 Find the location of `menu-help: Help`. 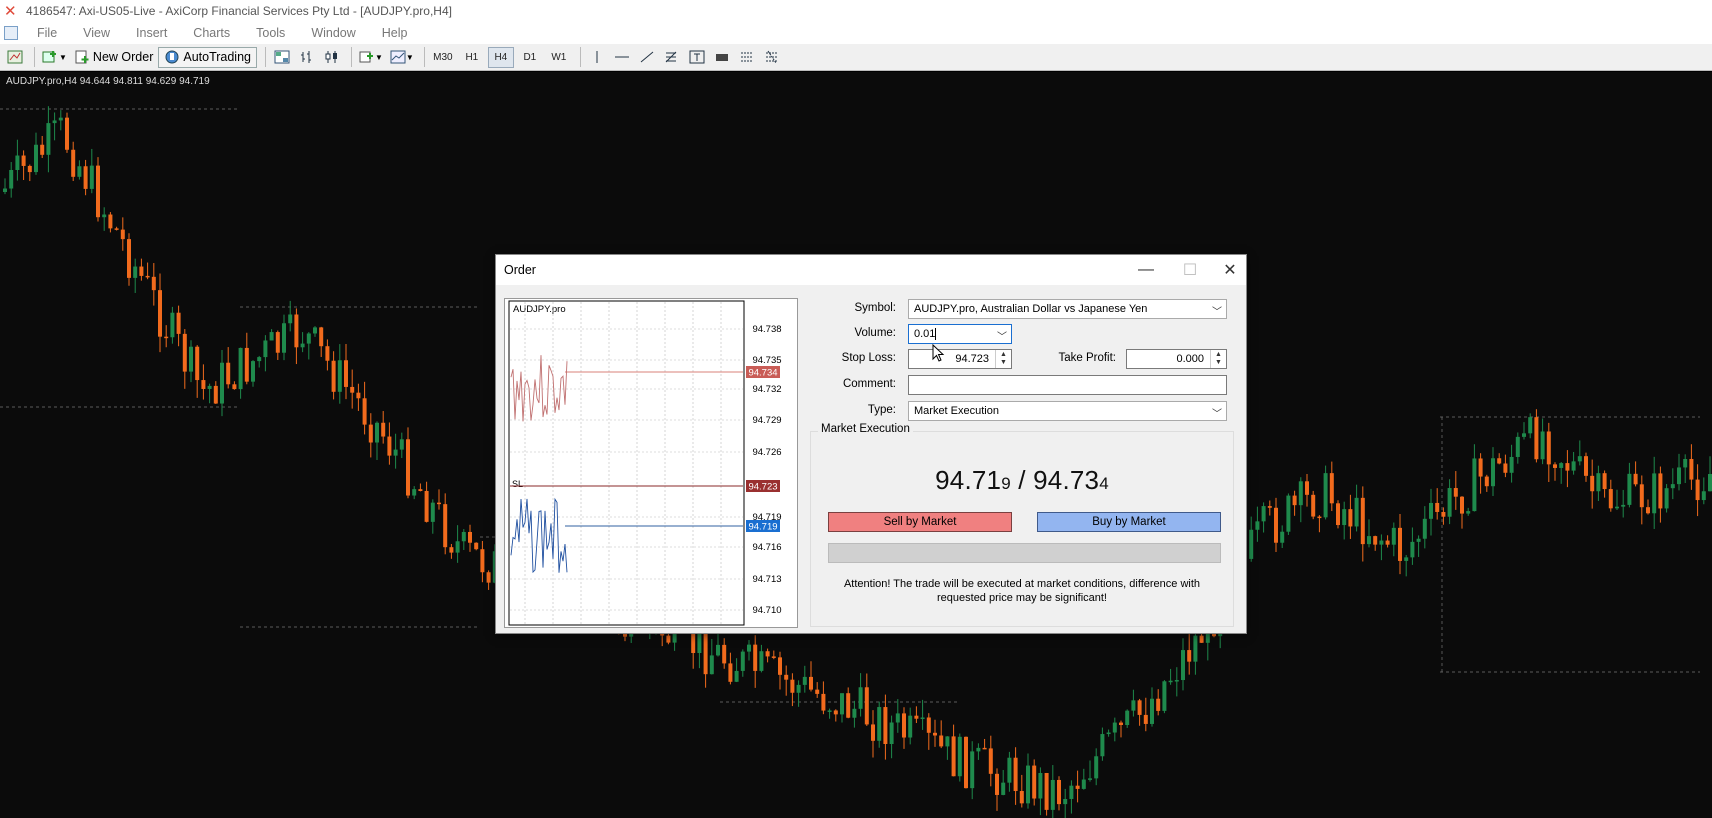

menu-help: Help is located at coordinates (395, 33).